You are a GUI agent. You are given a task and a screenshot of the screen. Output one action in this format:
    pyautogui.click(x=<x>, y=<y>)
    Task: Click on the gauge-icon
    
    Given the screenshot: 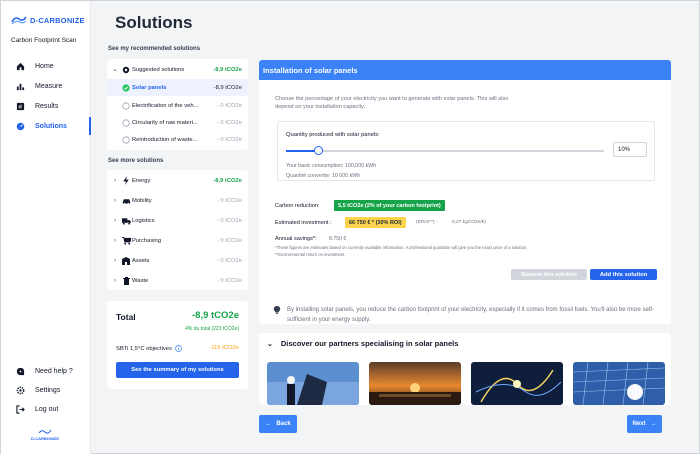 What is the action you would take?
    pyautogui.click(x=20, y=126)
    